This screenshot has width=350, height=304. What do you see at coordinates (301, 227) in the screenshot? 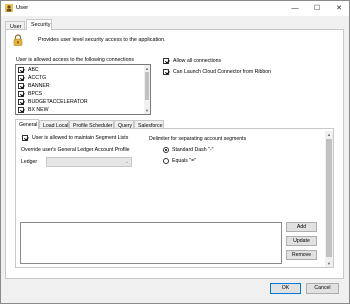
I see `add-button: Add` at bounding box center [301, 227].